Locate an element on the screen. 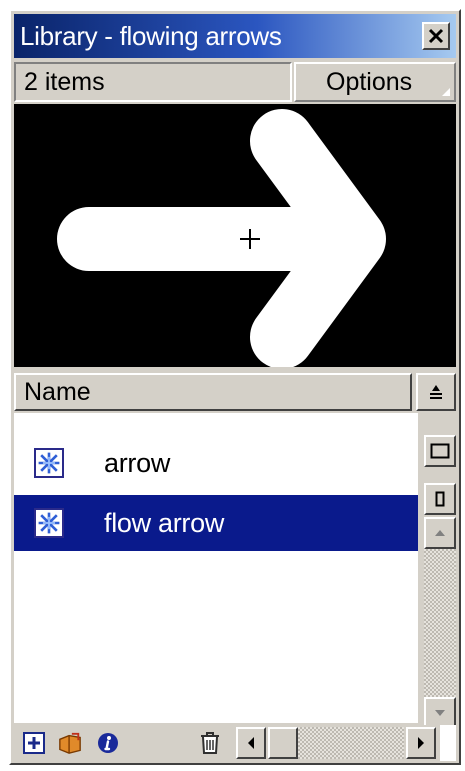 This screenshot has height=771, width=465. narrow-state-icon is located at coordinates (440, 499).